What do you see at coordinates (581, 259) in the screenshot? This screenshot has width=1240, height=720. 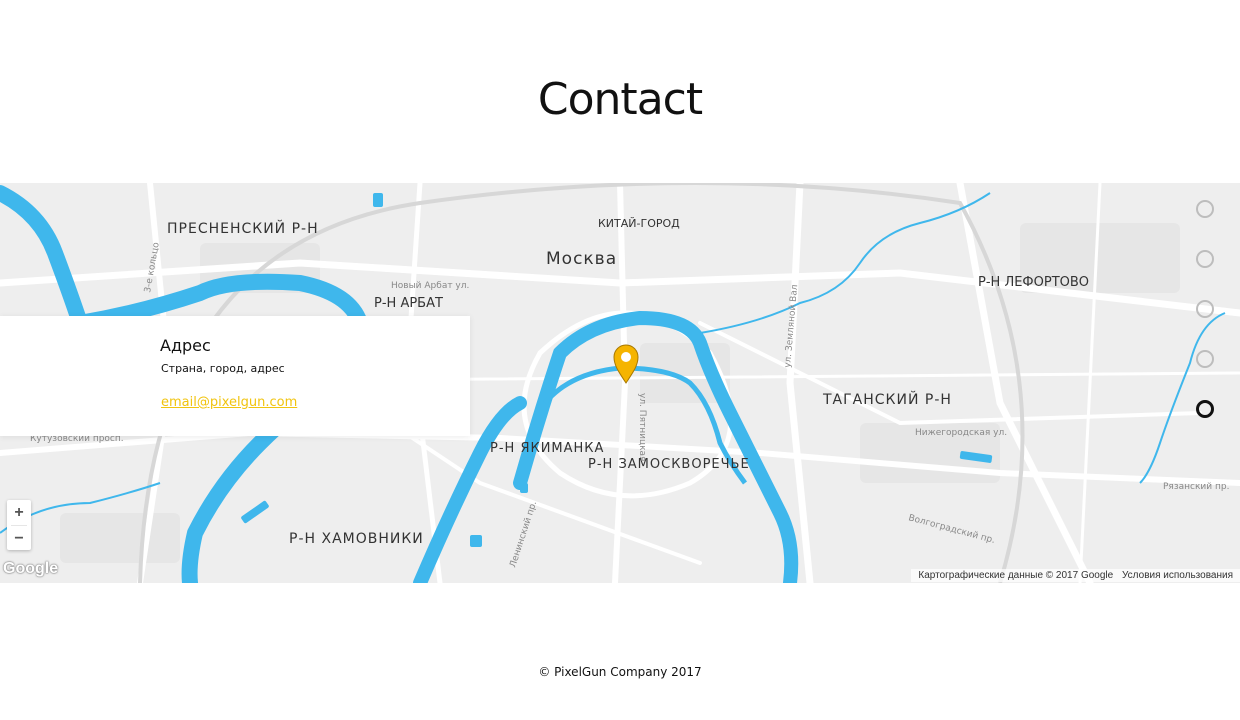 I see `label-moskva: Москва` at bounding box center [581, 259].